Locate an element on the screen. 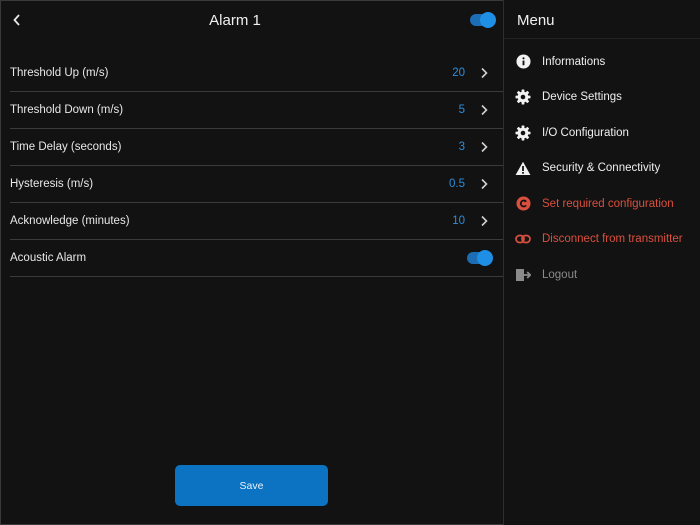  menu-item-label: Disconnect from transmitter is located at coordinates (612, 239).